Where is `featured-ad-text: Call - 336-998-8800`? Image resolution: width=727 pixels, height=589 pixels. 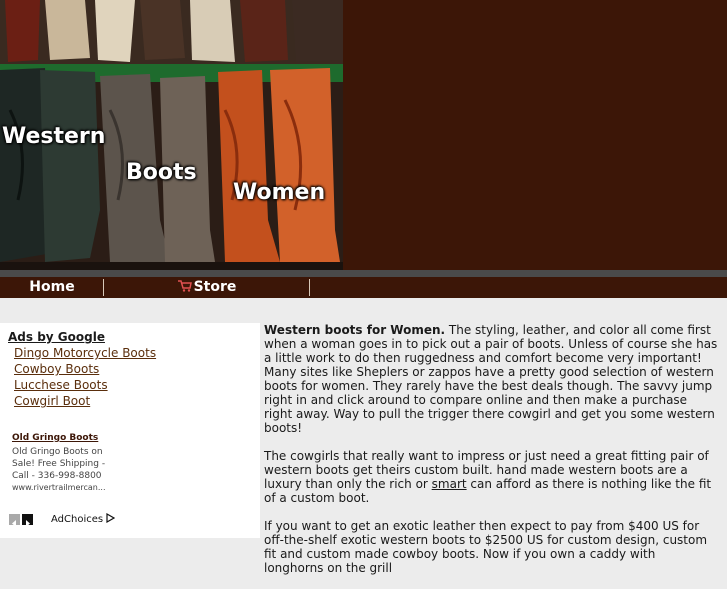 featured-ad-text: Call - 336-998-8800 is located at coordinates (57, 476).